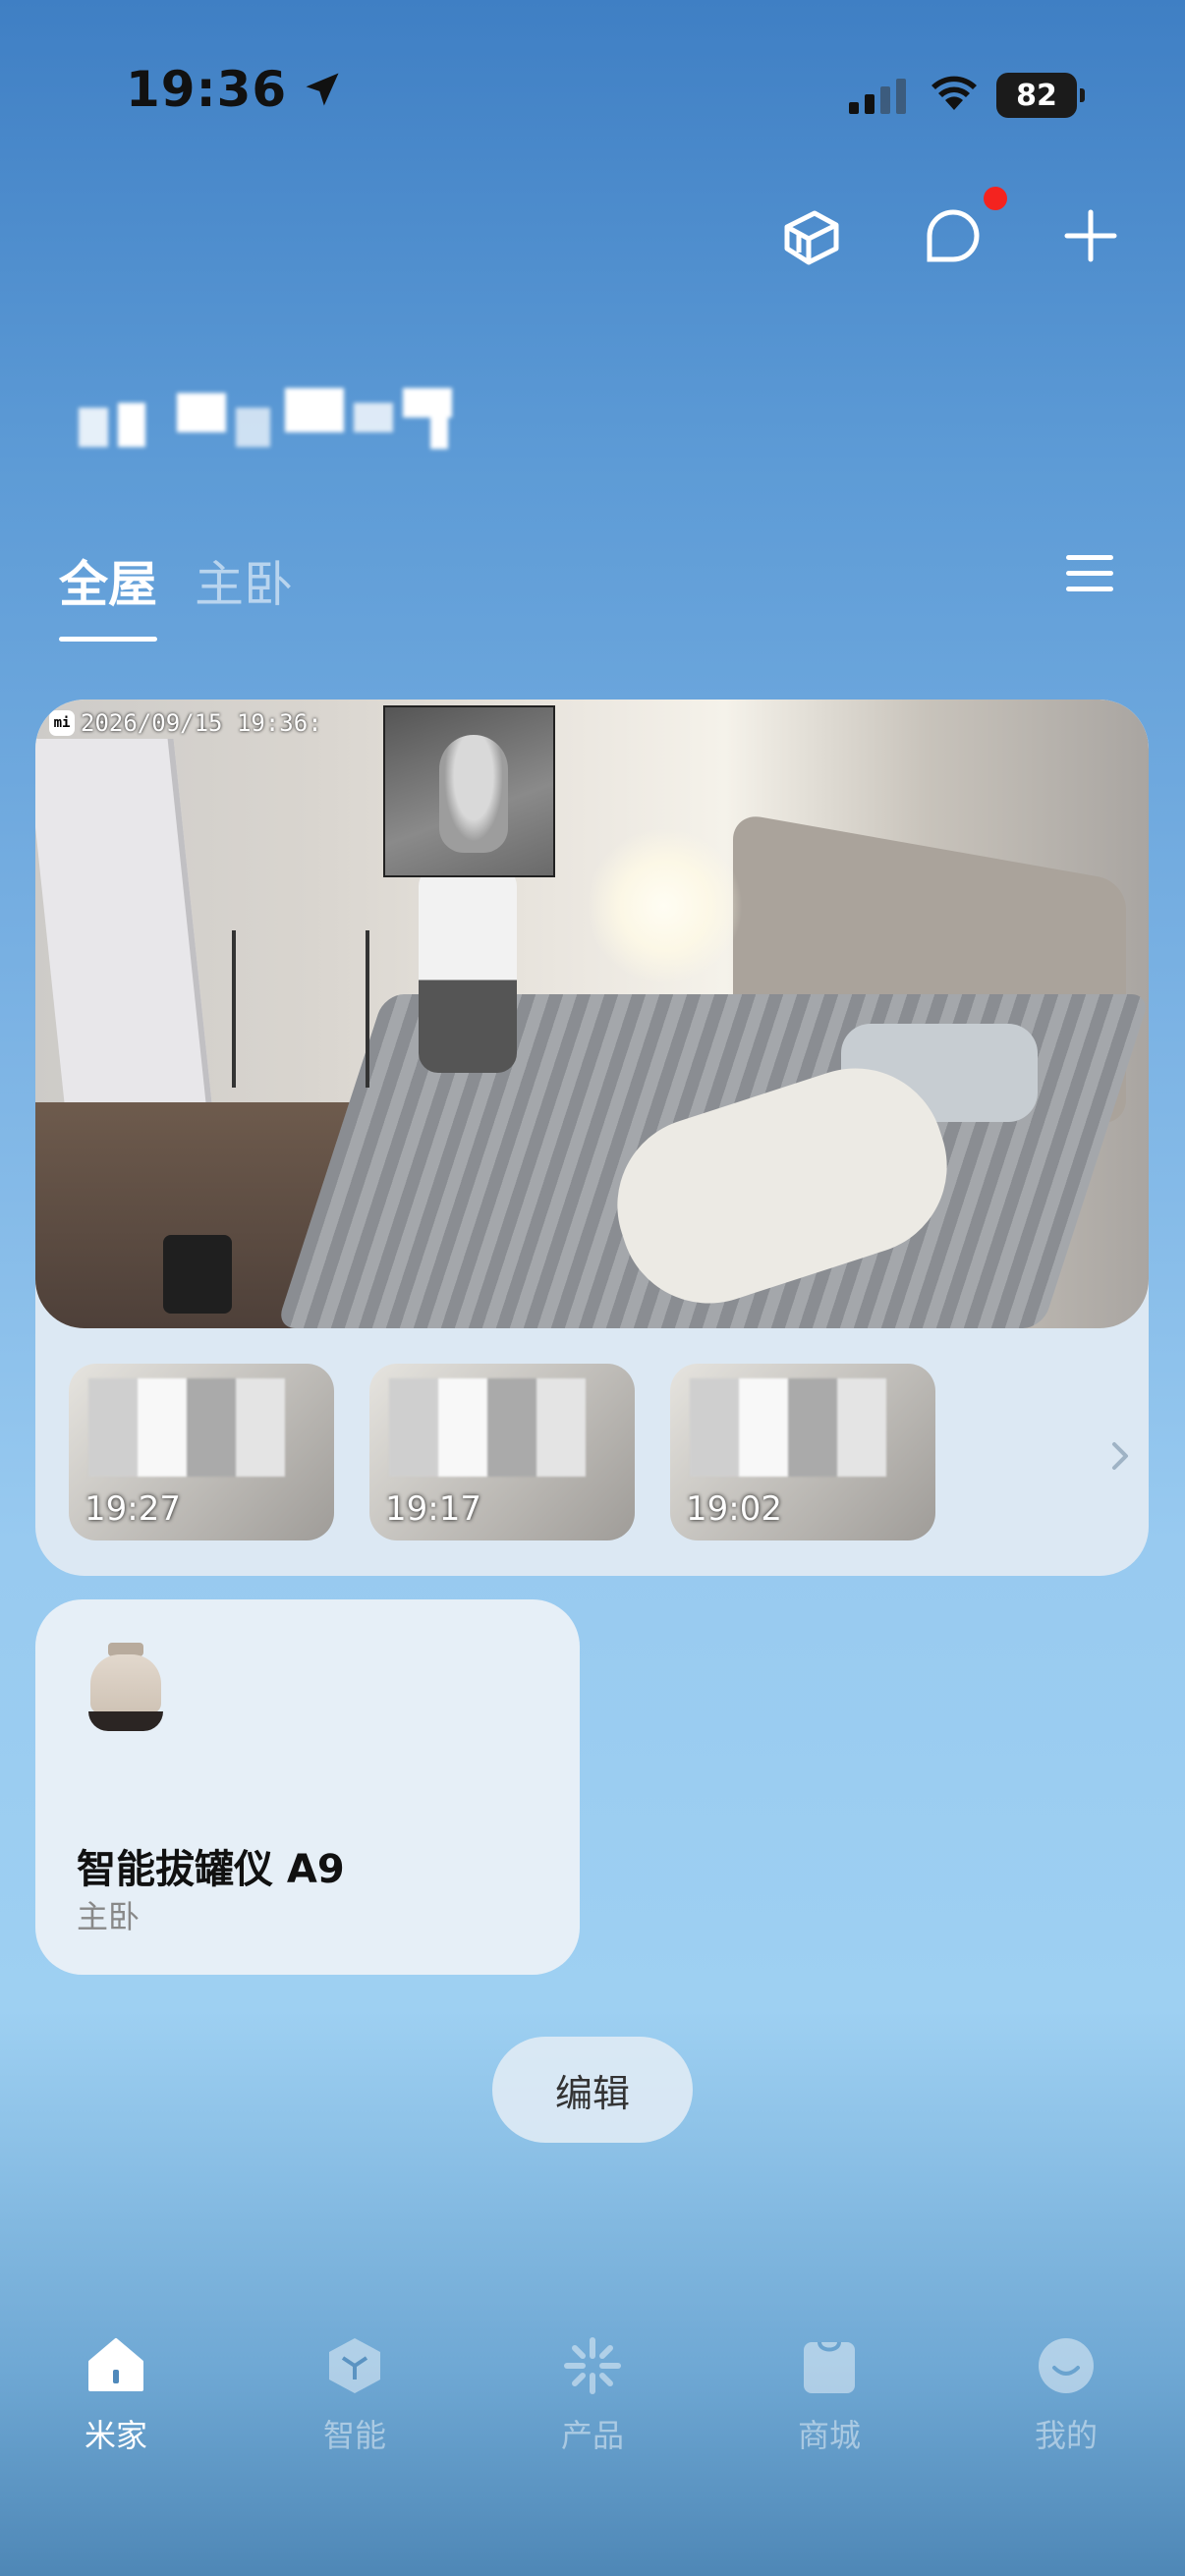 This screenshot has width=1185, height=2576. What do you see at coordinates (354, 2365) in the screenshot?
I see `smart-cube-icon` at bounding box center [354, 2365].